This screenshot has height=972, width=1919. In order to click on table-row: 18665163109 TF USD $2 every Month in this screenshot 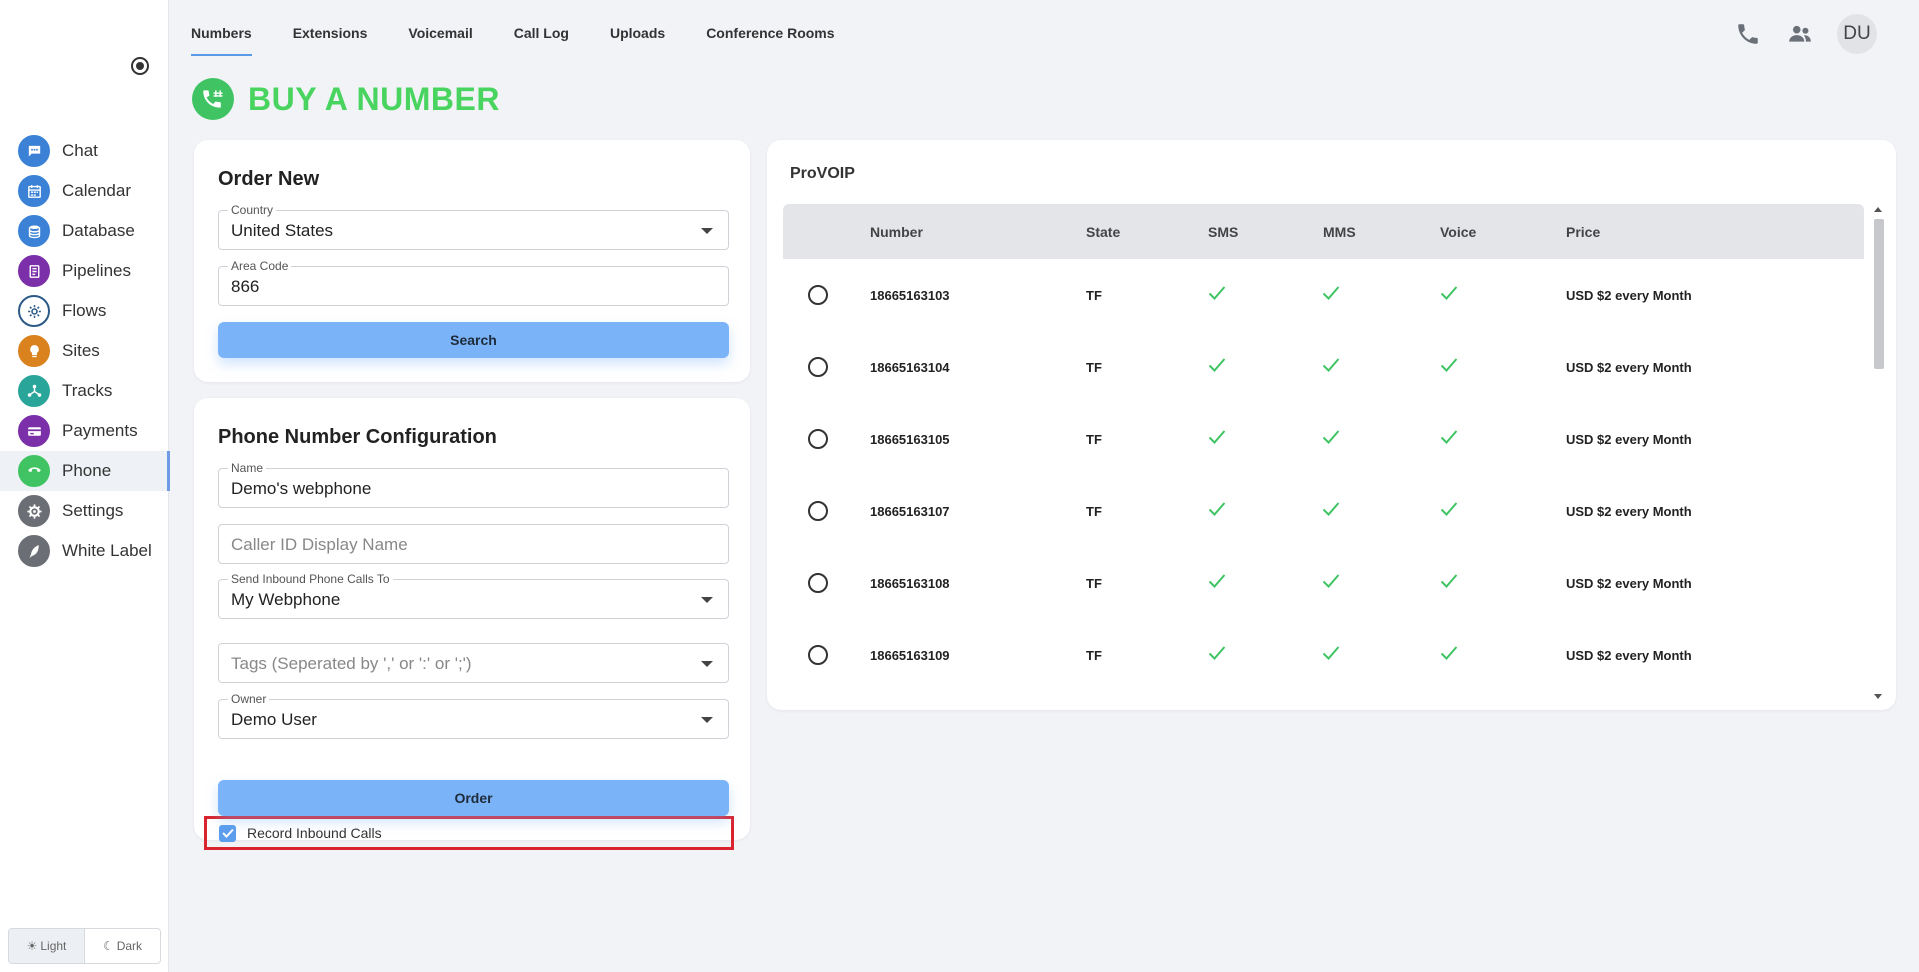, I will do `click(1323, 655)`.